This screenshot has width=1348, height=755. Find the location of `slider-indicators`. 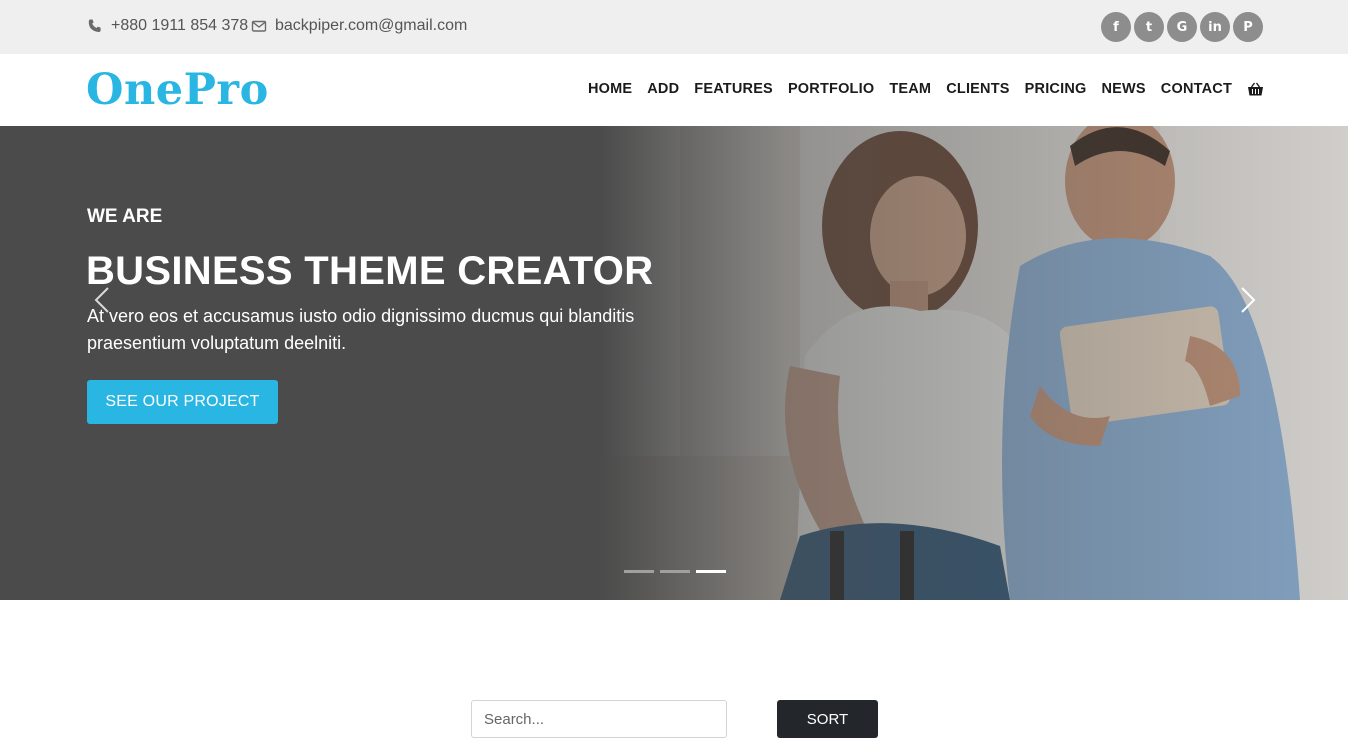

slider-indicators is located at coordinates (675, 571).